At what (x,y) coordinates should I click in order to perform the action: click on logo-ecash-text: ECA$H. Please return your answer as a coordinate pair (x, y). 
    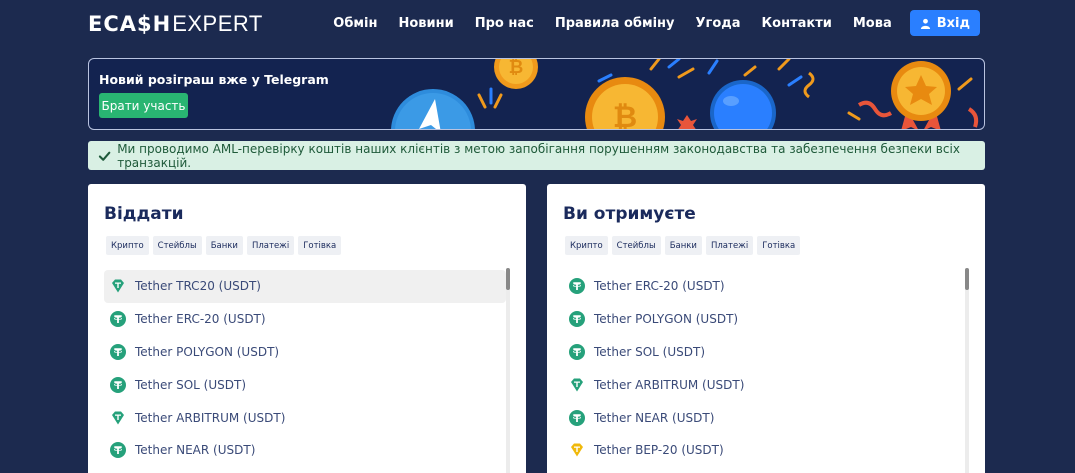
    Looking at the image, I should click on (130, 24).